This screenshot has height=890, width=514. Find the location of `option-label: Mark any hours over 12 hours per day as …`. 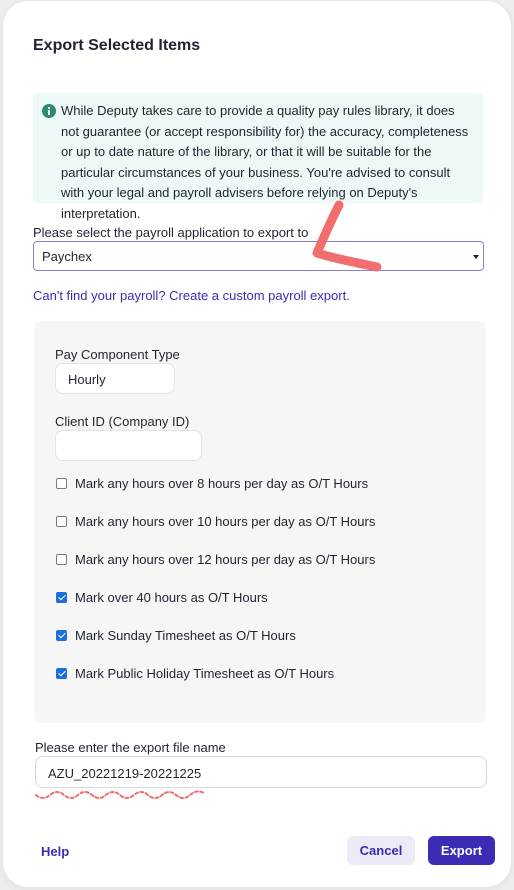

option-label: Mark any hours over 12 hours per day as … is located at coordinates (225, 559).